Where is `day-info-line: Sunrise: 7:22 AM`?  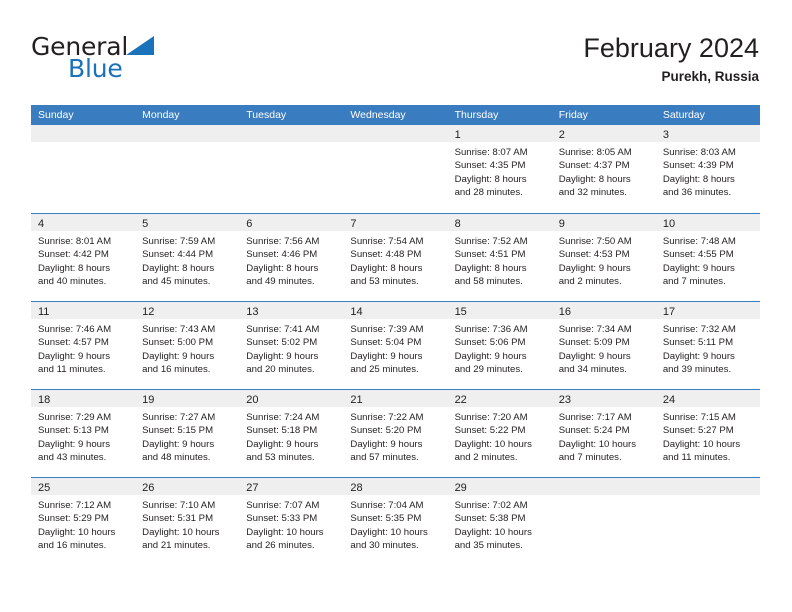
day-info-line: Sunrise: 7:22 AM is located at coordinates (387, 417).